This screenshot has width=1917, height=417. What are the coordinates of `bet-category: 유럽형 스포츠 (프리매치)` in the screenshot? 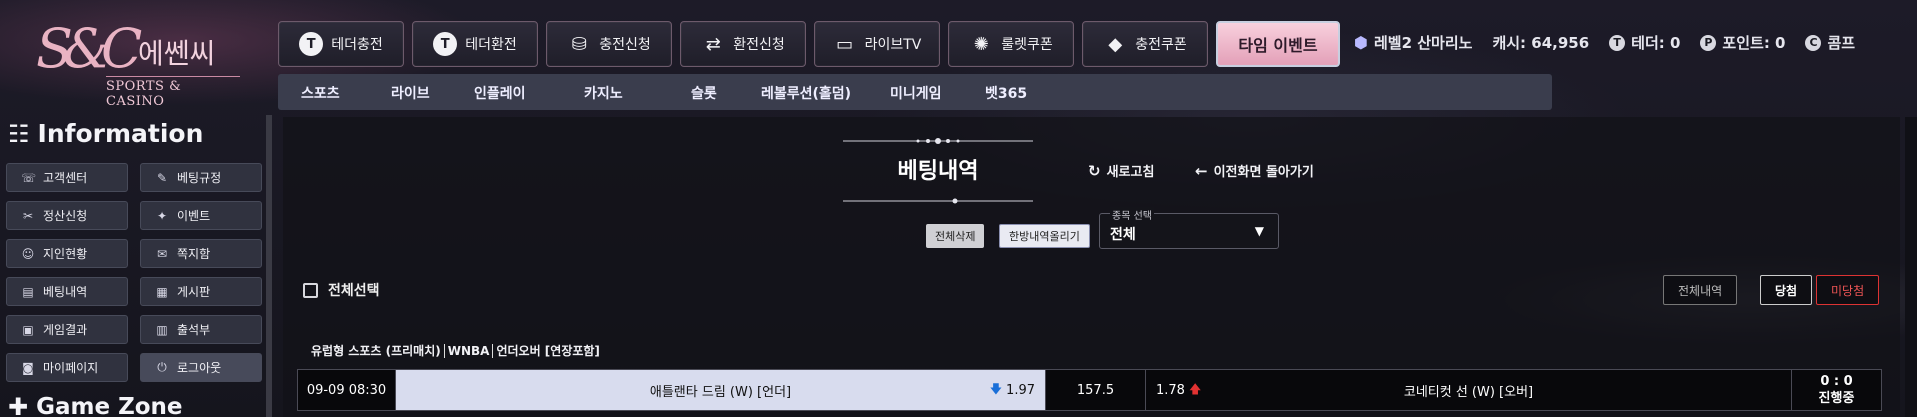 It's located at (376, 351).